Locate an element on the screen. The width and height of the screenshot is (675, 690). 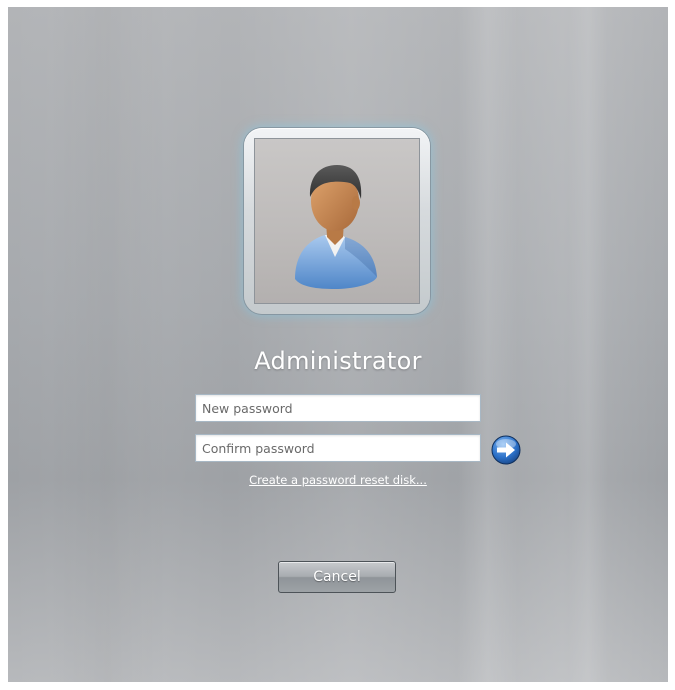
user-name: Administrator is located at coordinates (338, 361).